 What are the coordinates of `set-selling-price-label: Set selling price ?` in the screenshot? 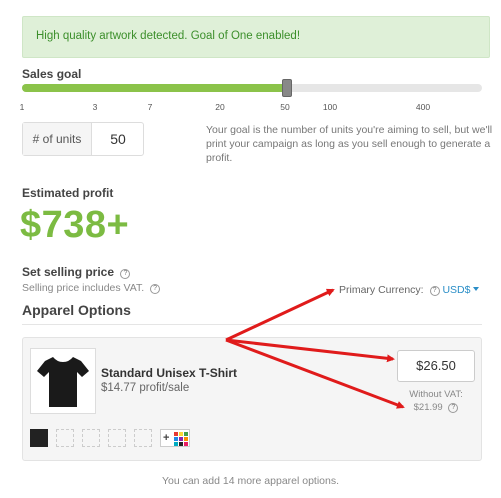 It's located at (76, 272).